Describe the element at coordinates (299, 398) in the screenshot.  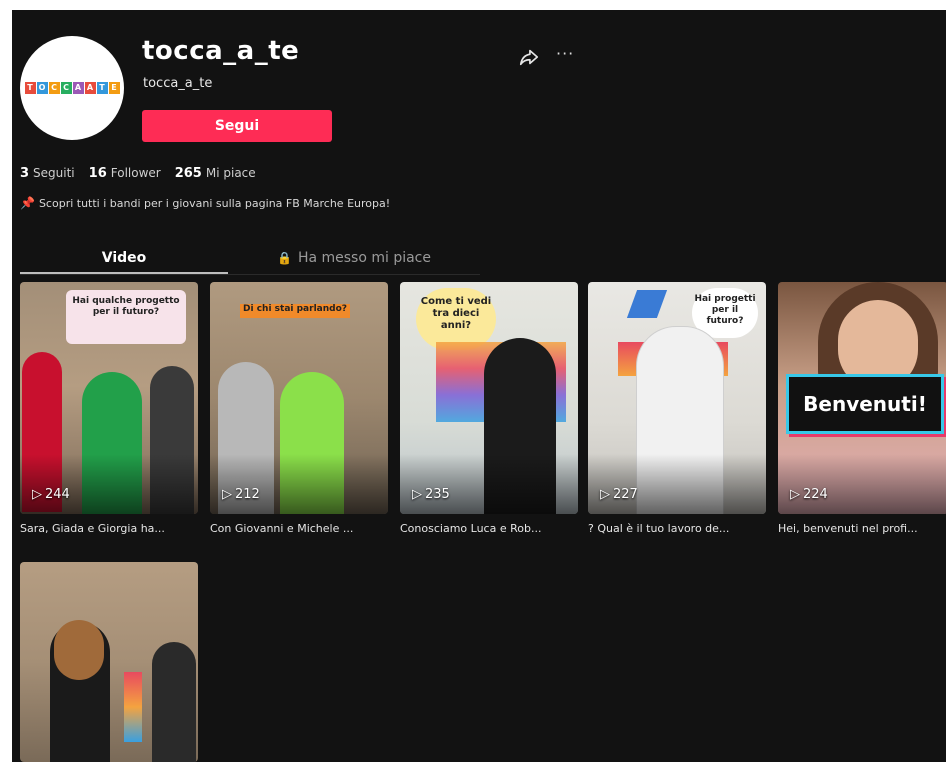
I see `video-card: Di chi stai parlando? ▷ 212` at that location.